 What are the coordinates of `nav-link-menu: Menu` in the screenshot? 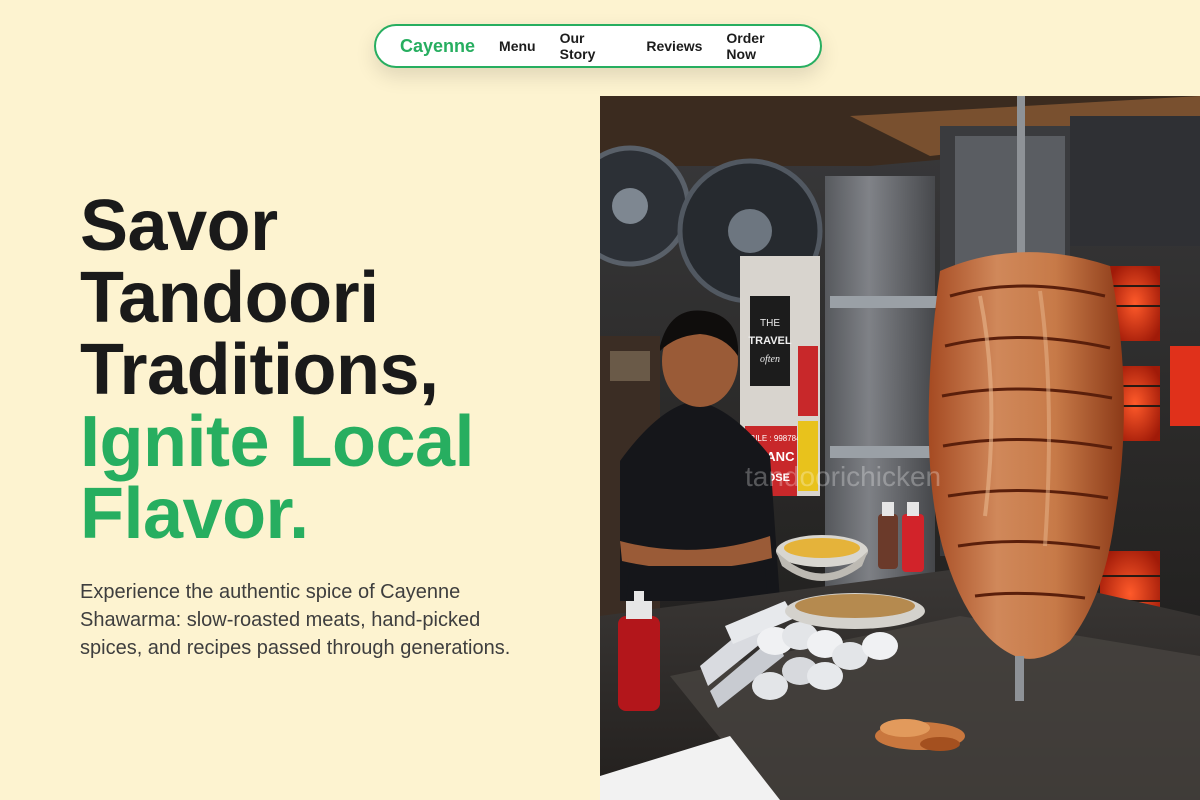 It's located at (517, 46).